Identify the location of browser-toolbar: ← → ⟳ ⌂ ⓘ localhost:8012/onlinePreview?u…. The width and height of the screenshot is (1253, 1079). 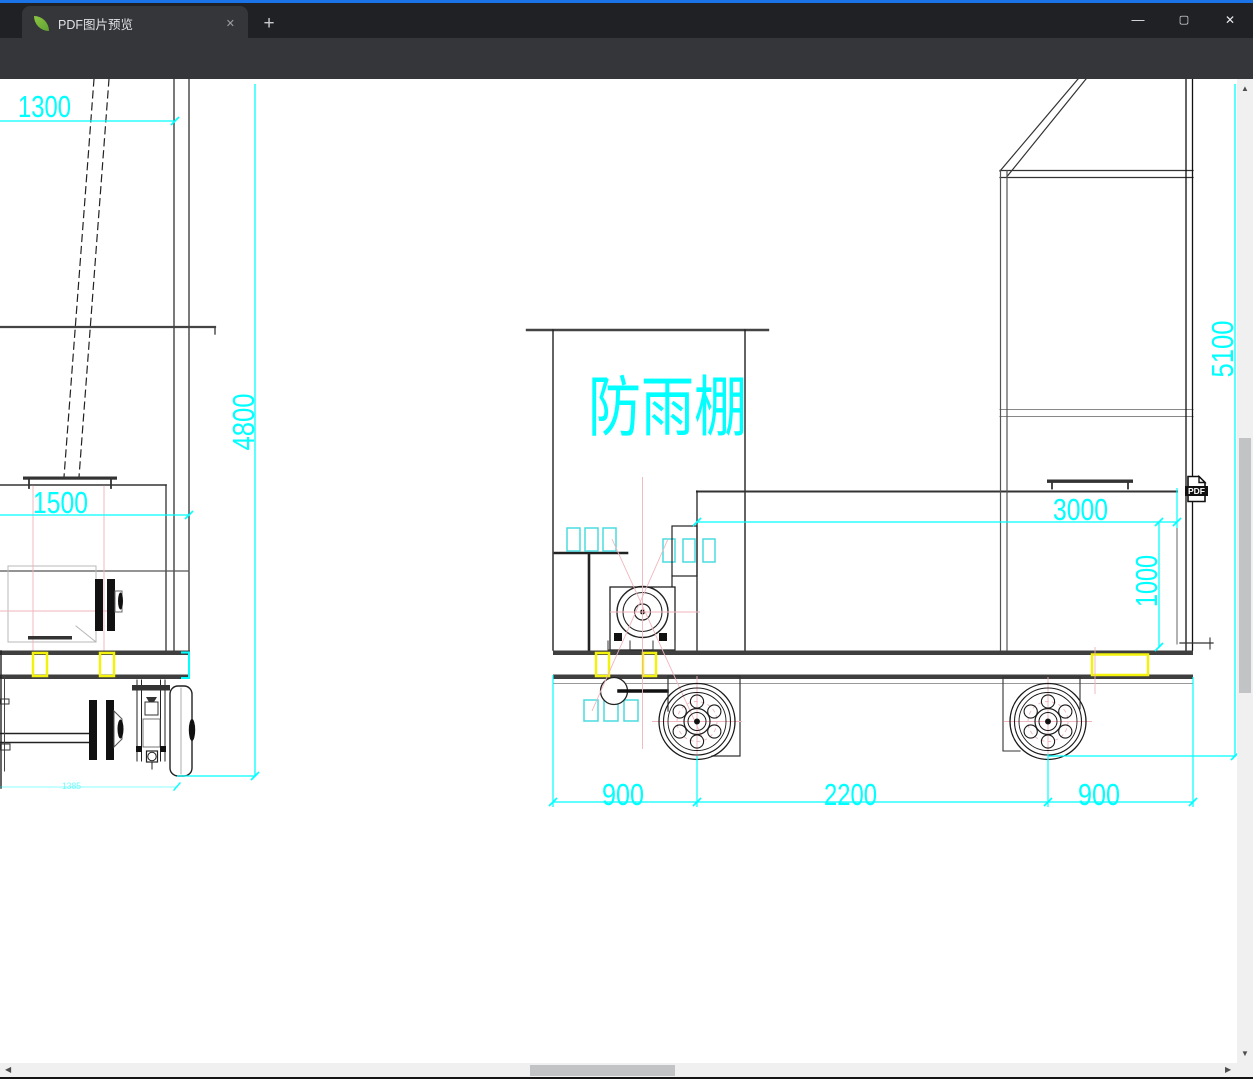
(626, 75).